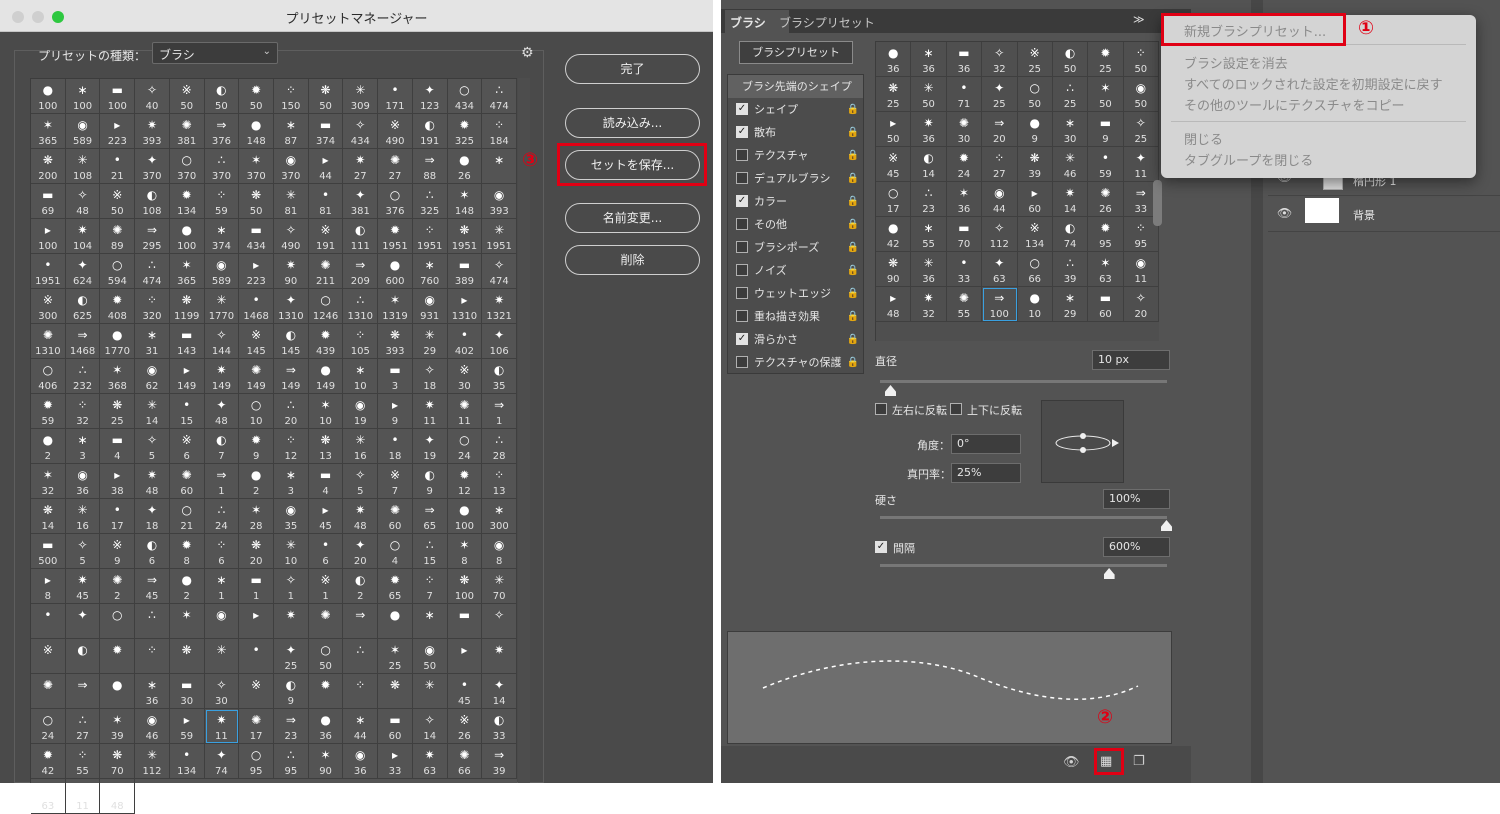 The width and height of the screenshot is (1500, 814). I want to click on brush-tip-cell: ◉ 11, so click(1141, 269).